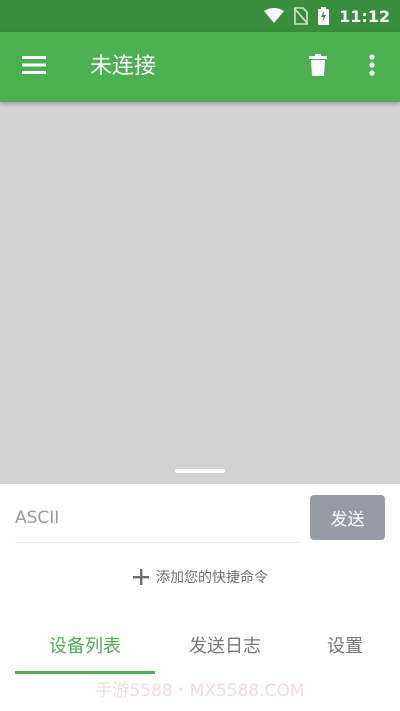  Describe the element at coordinates (141, 577) in the screenshot. I see `plus-icon` at that location.